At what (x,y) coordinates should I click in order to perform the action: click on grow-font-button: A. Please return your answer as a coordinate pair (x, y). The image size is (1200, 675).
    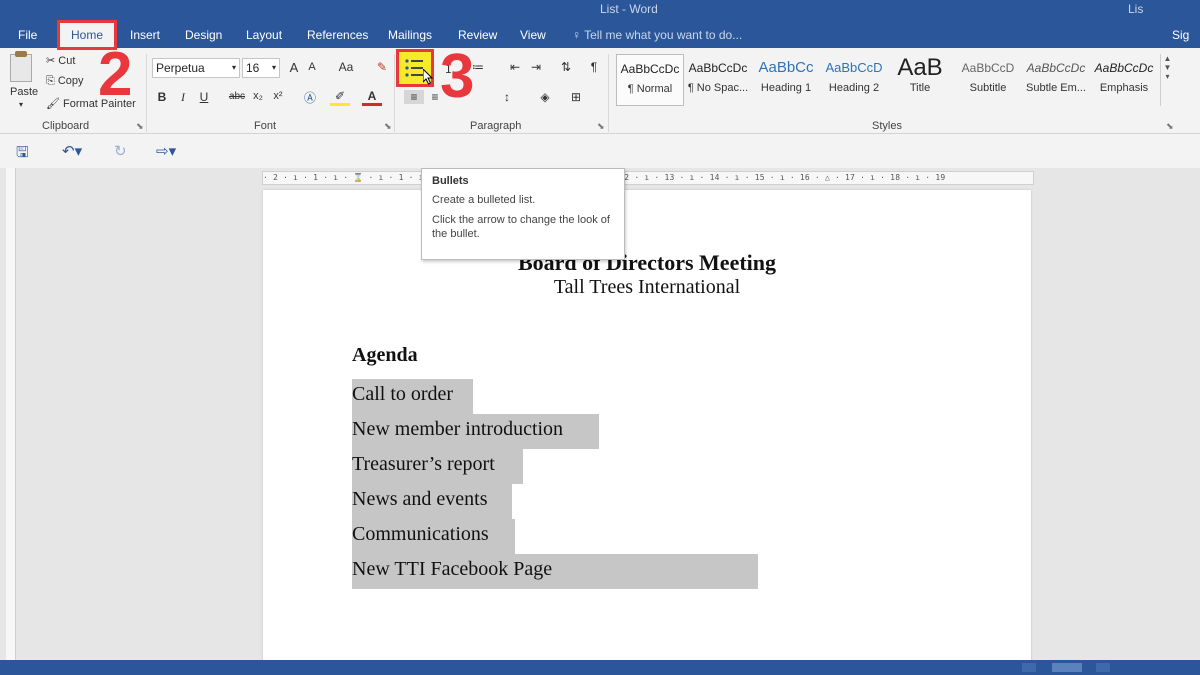
    Looking at the image, I should click on (294, 67).